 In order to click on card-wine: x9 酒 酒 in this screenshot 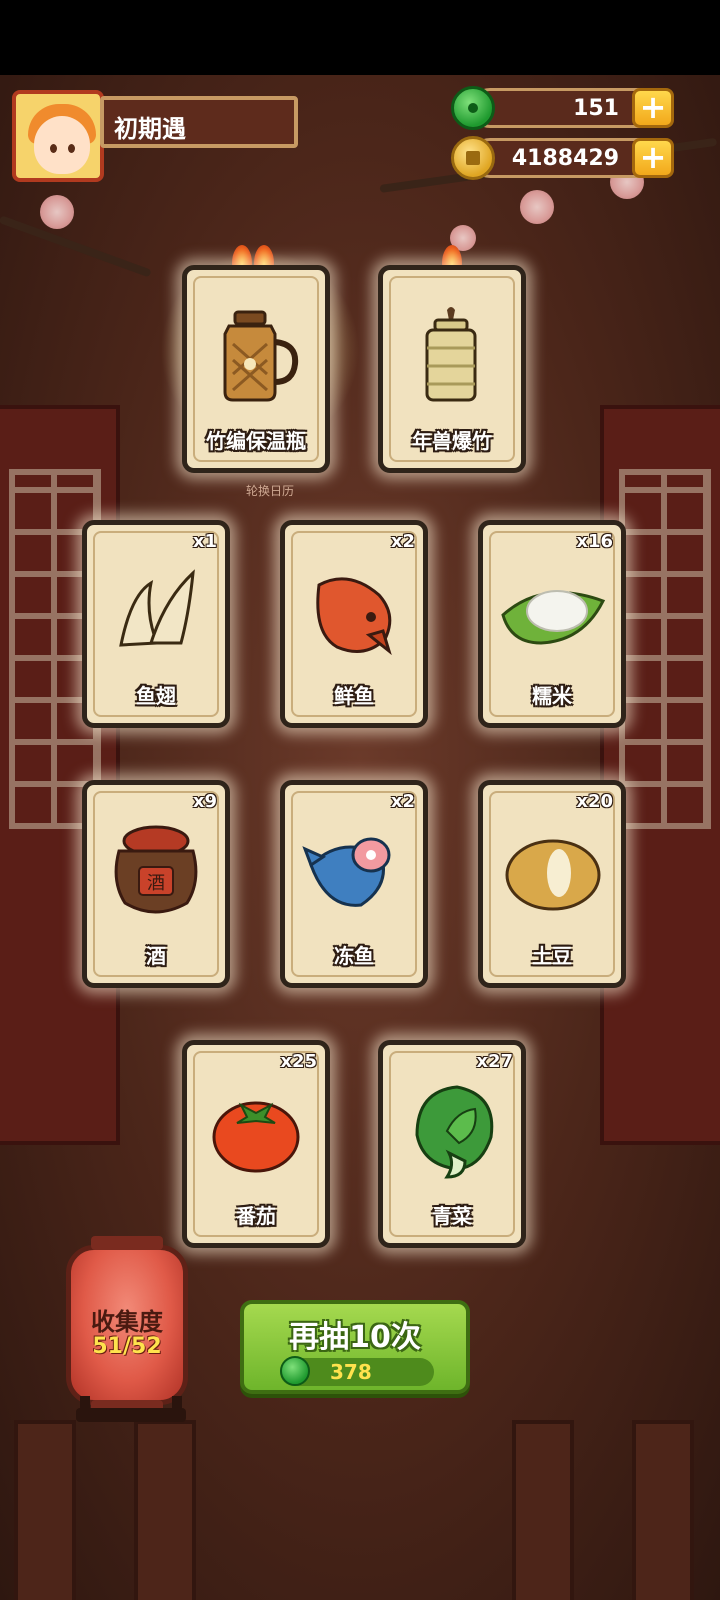, I will do `click(156, 884)`.